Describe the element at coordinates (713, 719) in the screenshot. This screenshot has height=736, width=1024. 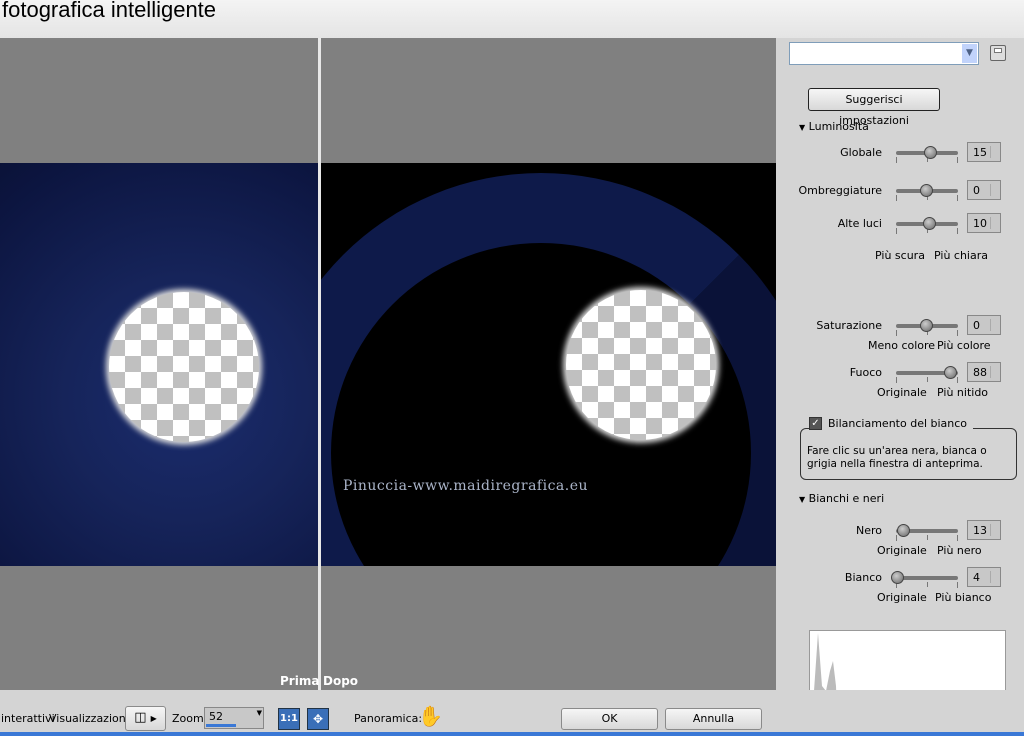
I see `cancel-button: Annulla` at that location.